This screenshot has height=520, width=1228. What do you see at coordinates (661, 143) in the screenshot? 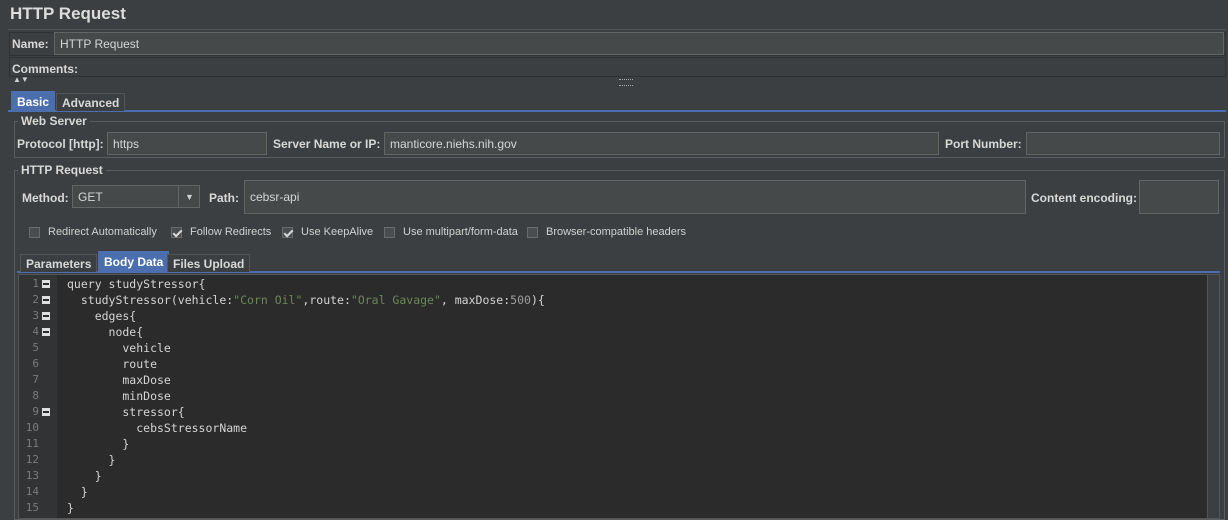
I see `server-field: manticore.niehs.nih.gov` at bounding box center [661, 143].